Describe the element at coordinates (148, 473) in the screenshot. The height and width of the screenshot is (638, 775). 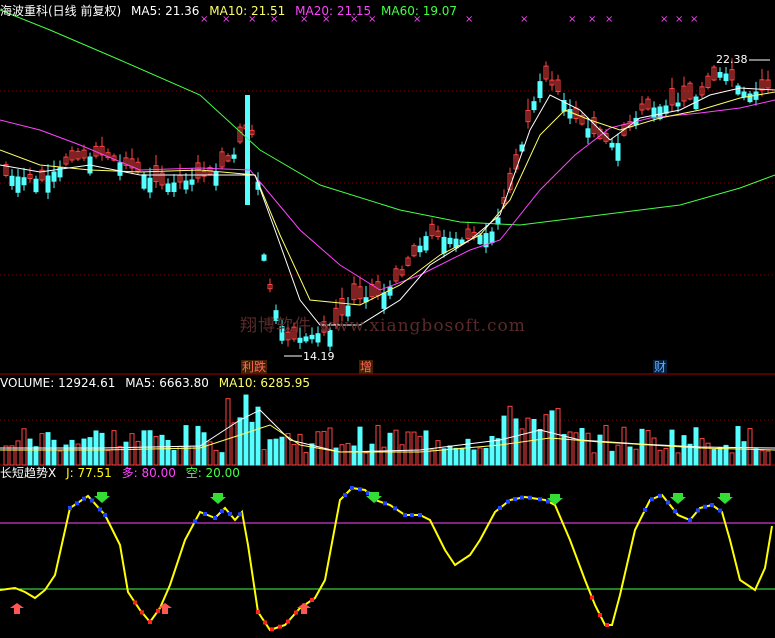
I see `duo-label: 多: 80.00` at that location.